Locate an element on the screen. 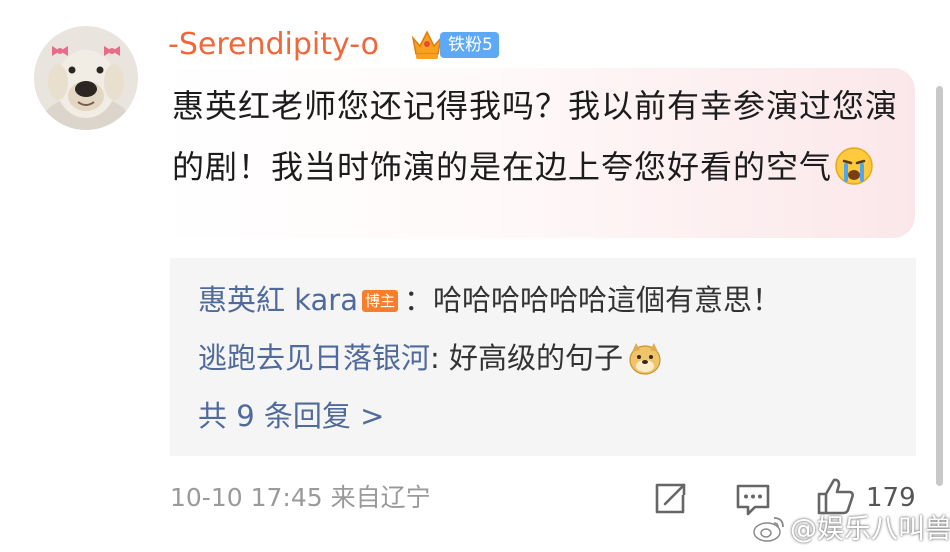  watermark-text: @娱乐八叫兽 is located at coordinates (870, 529).